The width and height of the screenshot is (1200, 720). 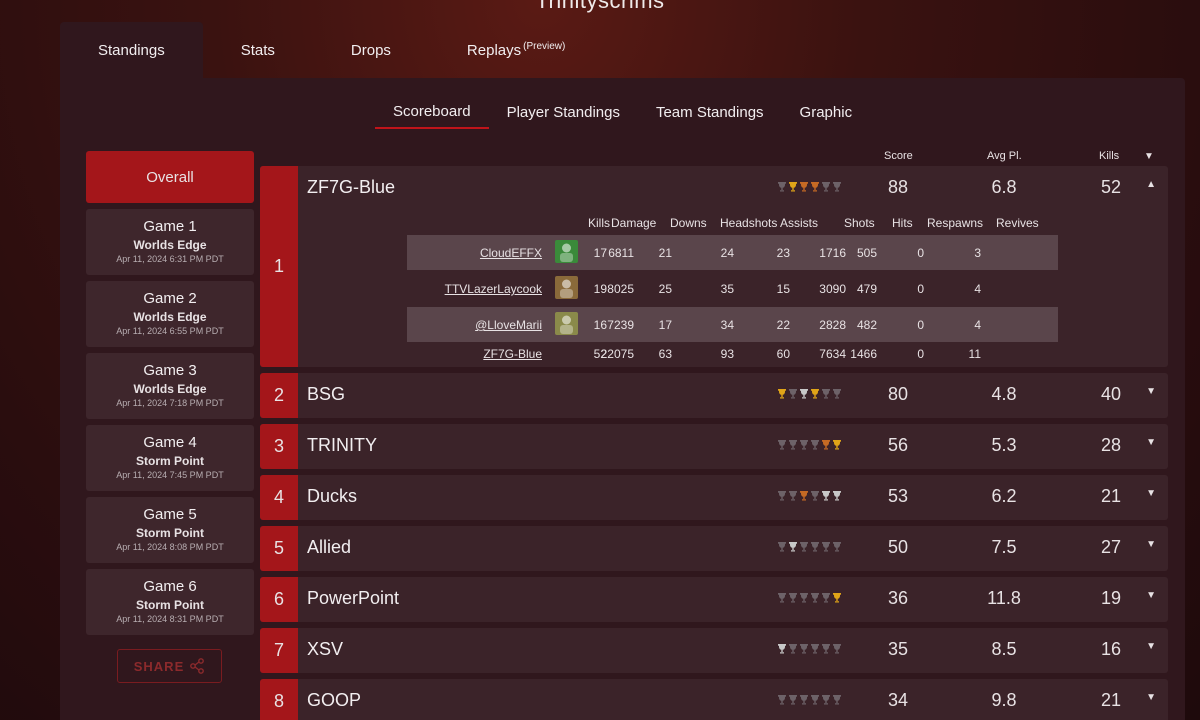 What do you see at coordinates (279, 395) in the screenshot?
I see `team-rank: 2` at bounding box center [279, 395].